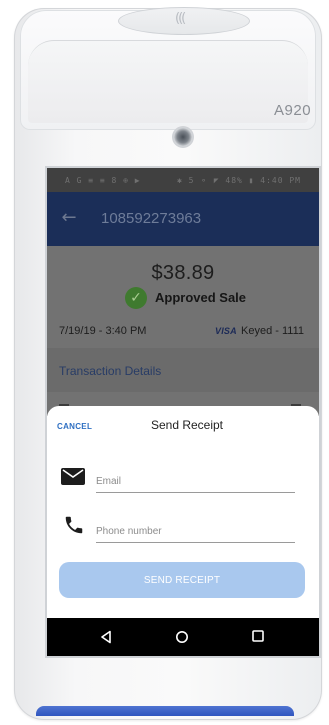 This screenshot has width=329, height=725. I want to click on phone-number-field, so click(195, 531).